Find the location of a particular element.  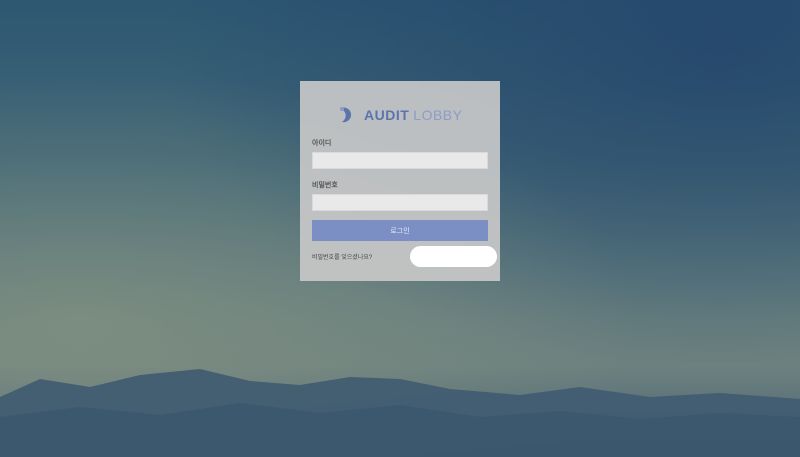

brand-name-light: LOBBY is located at coordinates (438, 115).